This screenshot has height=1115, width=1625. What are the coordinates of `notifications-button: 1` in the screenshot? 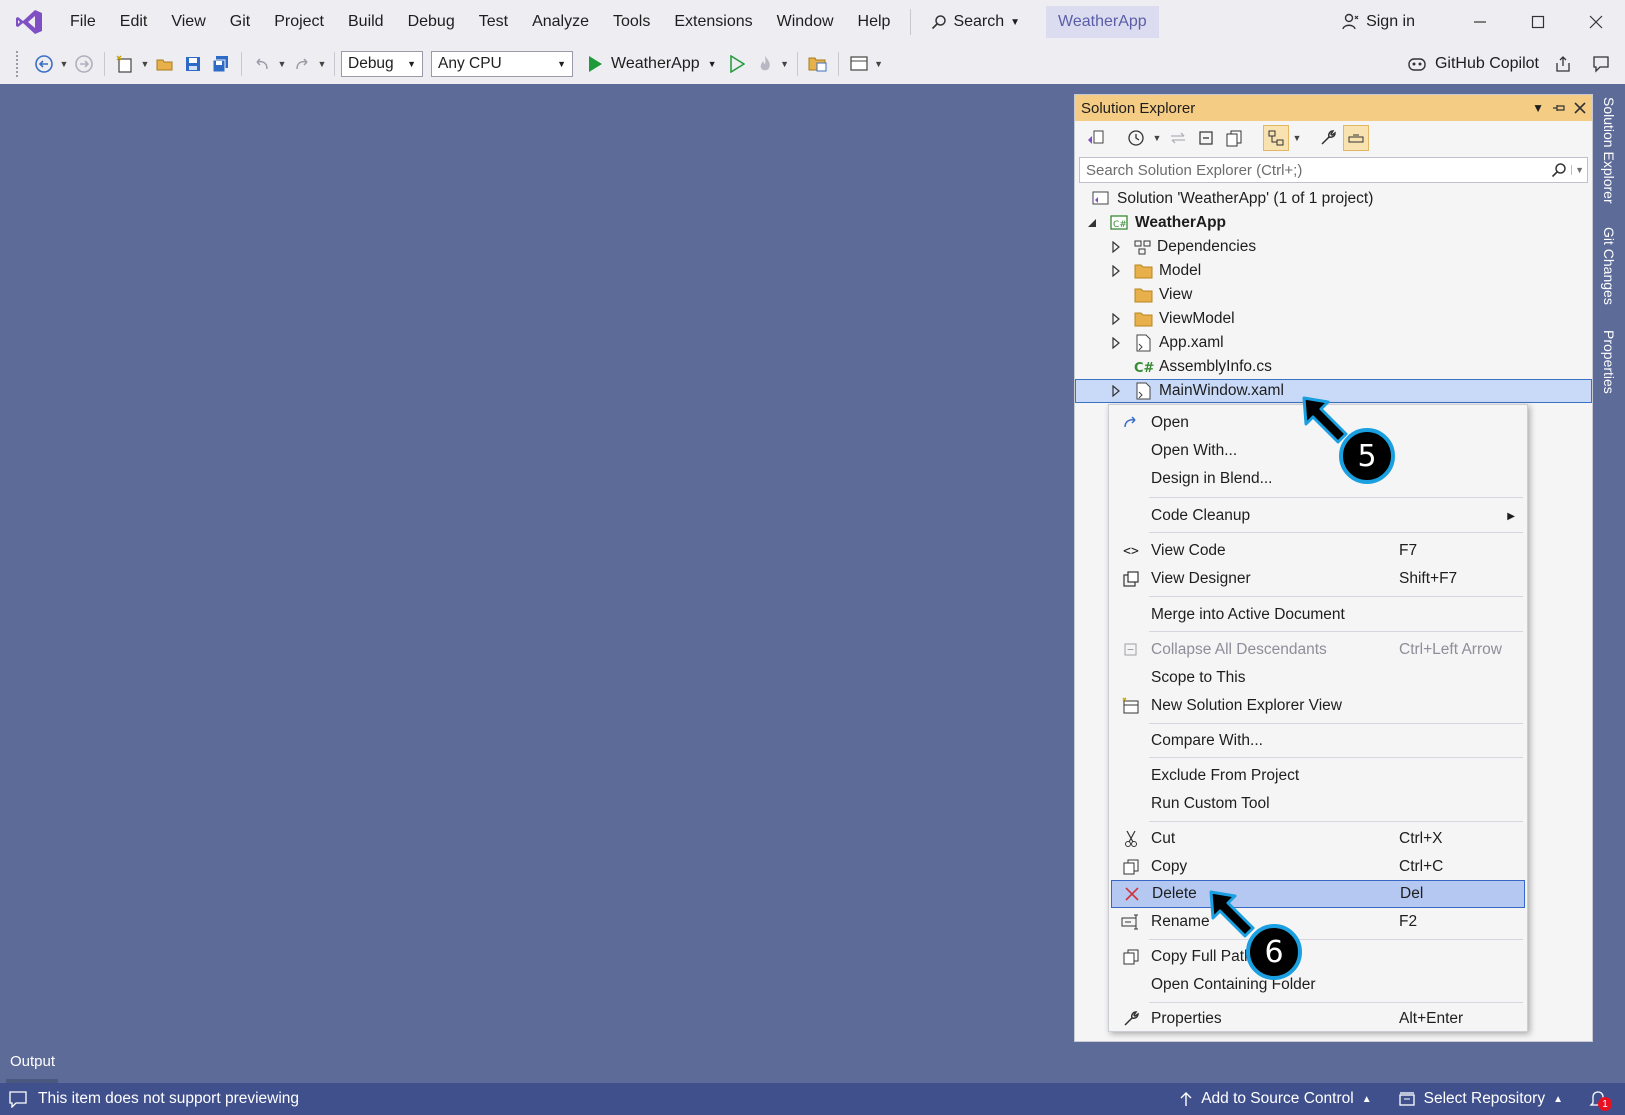 It's located at (1600, 1100).